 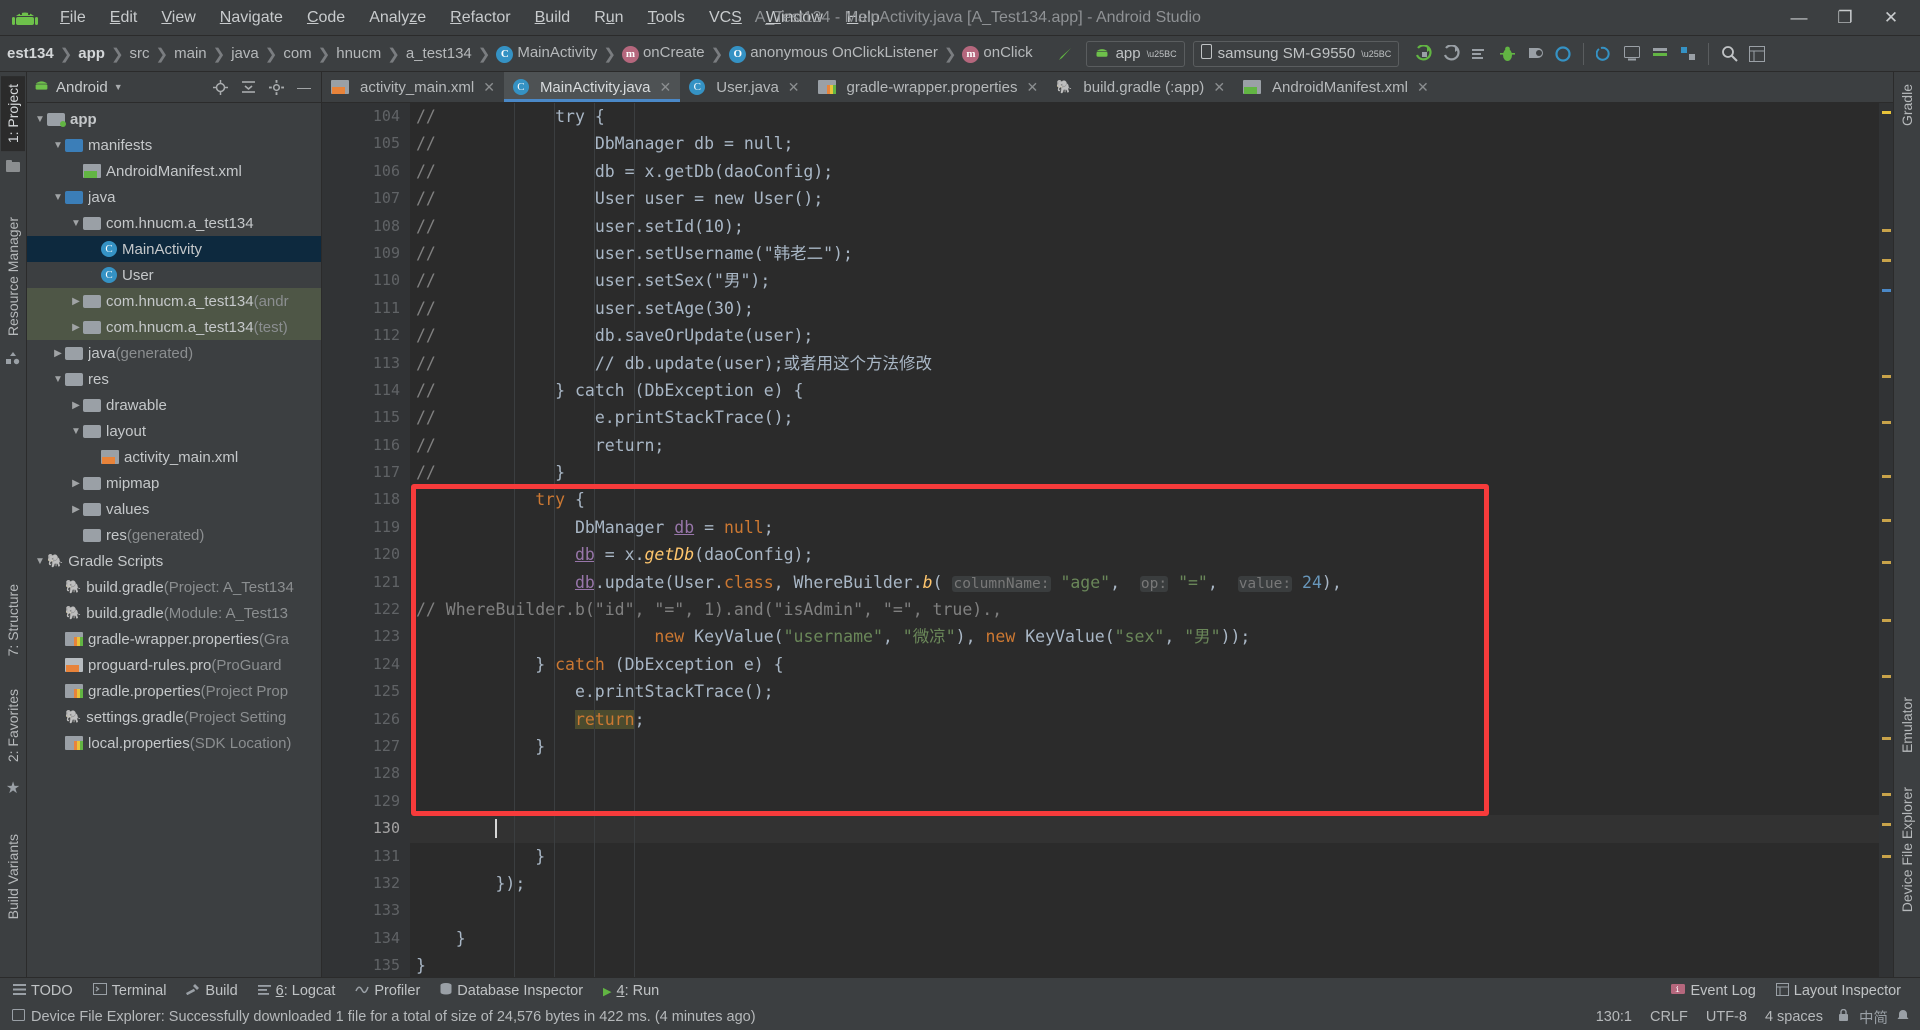 What do you see at coordinates (553, 18) in the screenshot?
I see `menu-build: Build` at bounding box center [553, 18].